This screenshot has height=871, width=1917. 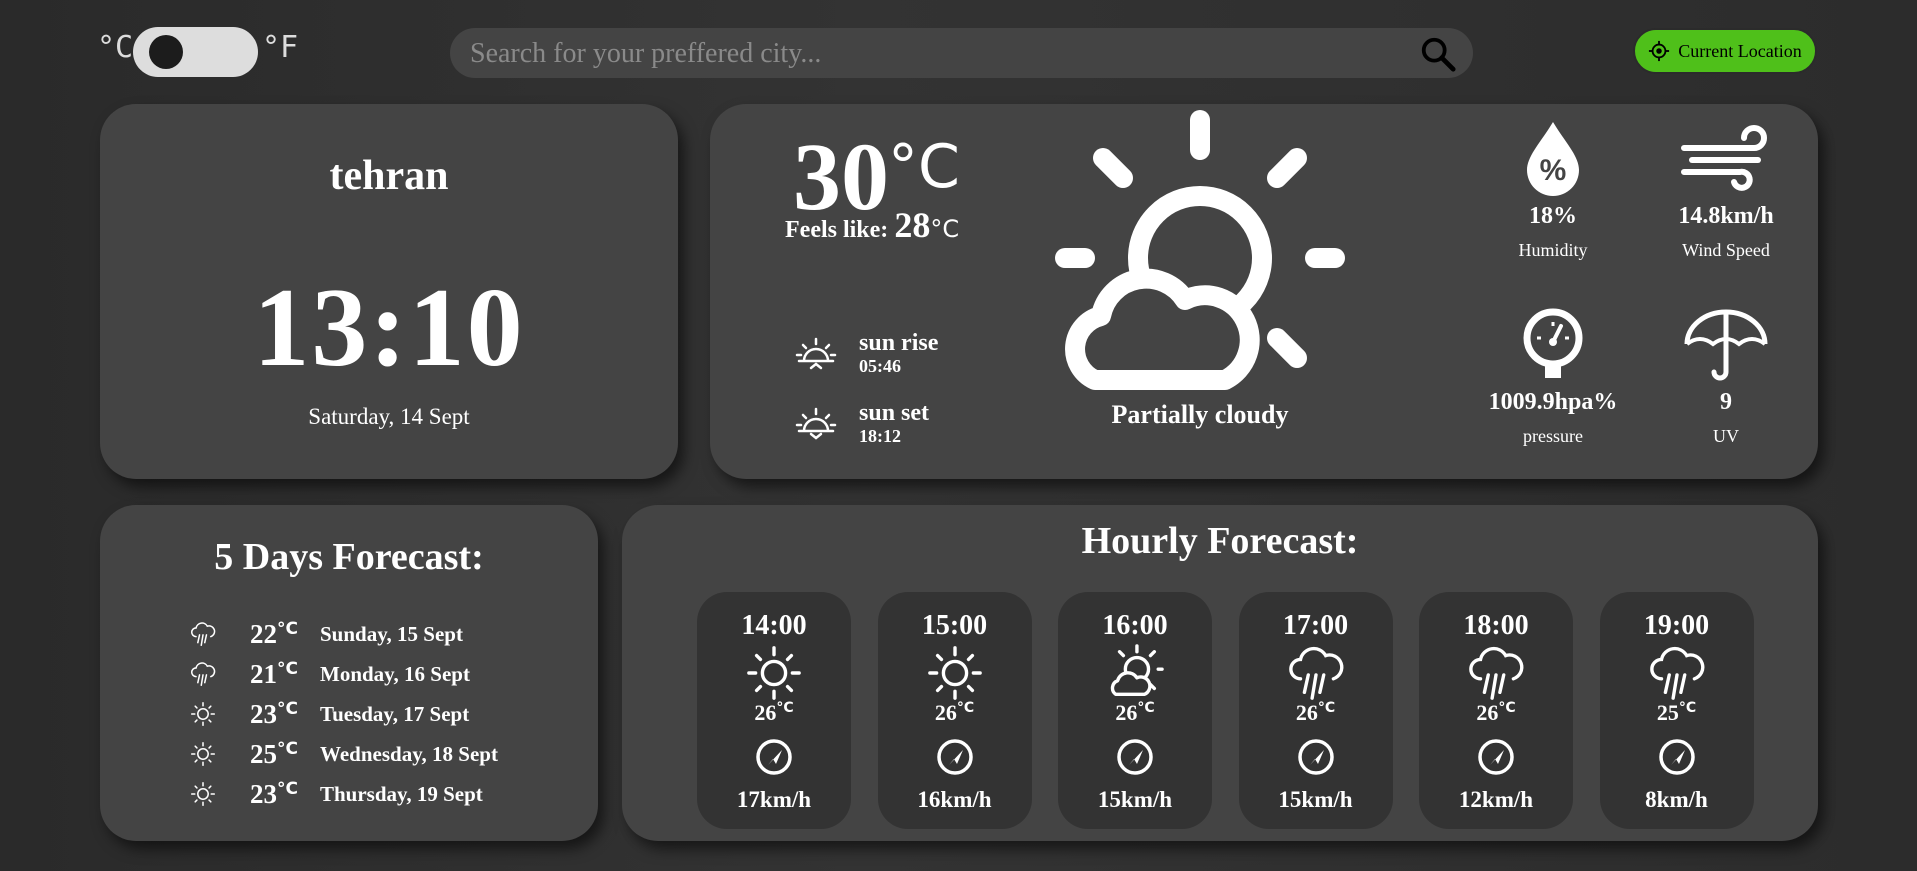 What do you see at coordinates (391, 633) in the screenshot?
I see `forecast-day-date: Sunday, 15 Sept` at bounding box center [391, 633].